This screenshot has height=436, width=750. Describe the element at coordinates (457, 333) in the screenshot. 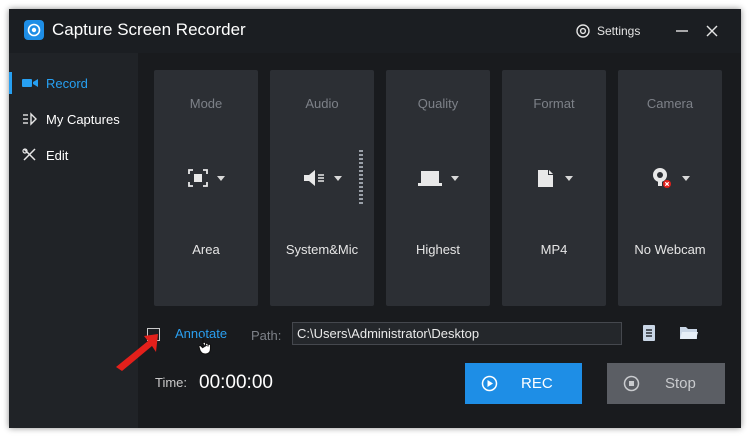

I see `path-input` at that location.